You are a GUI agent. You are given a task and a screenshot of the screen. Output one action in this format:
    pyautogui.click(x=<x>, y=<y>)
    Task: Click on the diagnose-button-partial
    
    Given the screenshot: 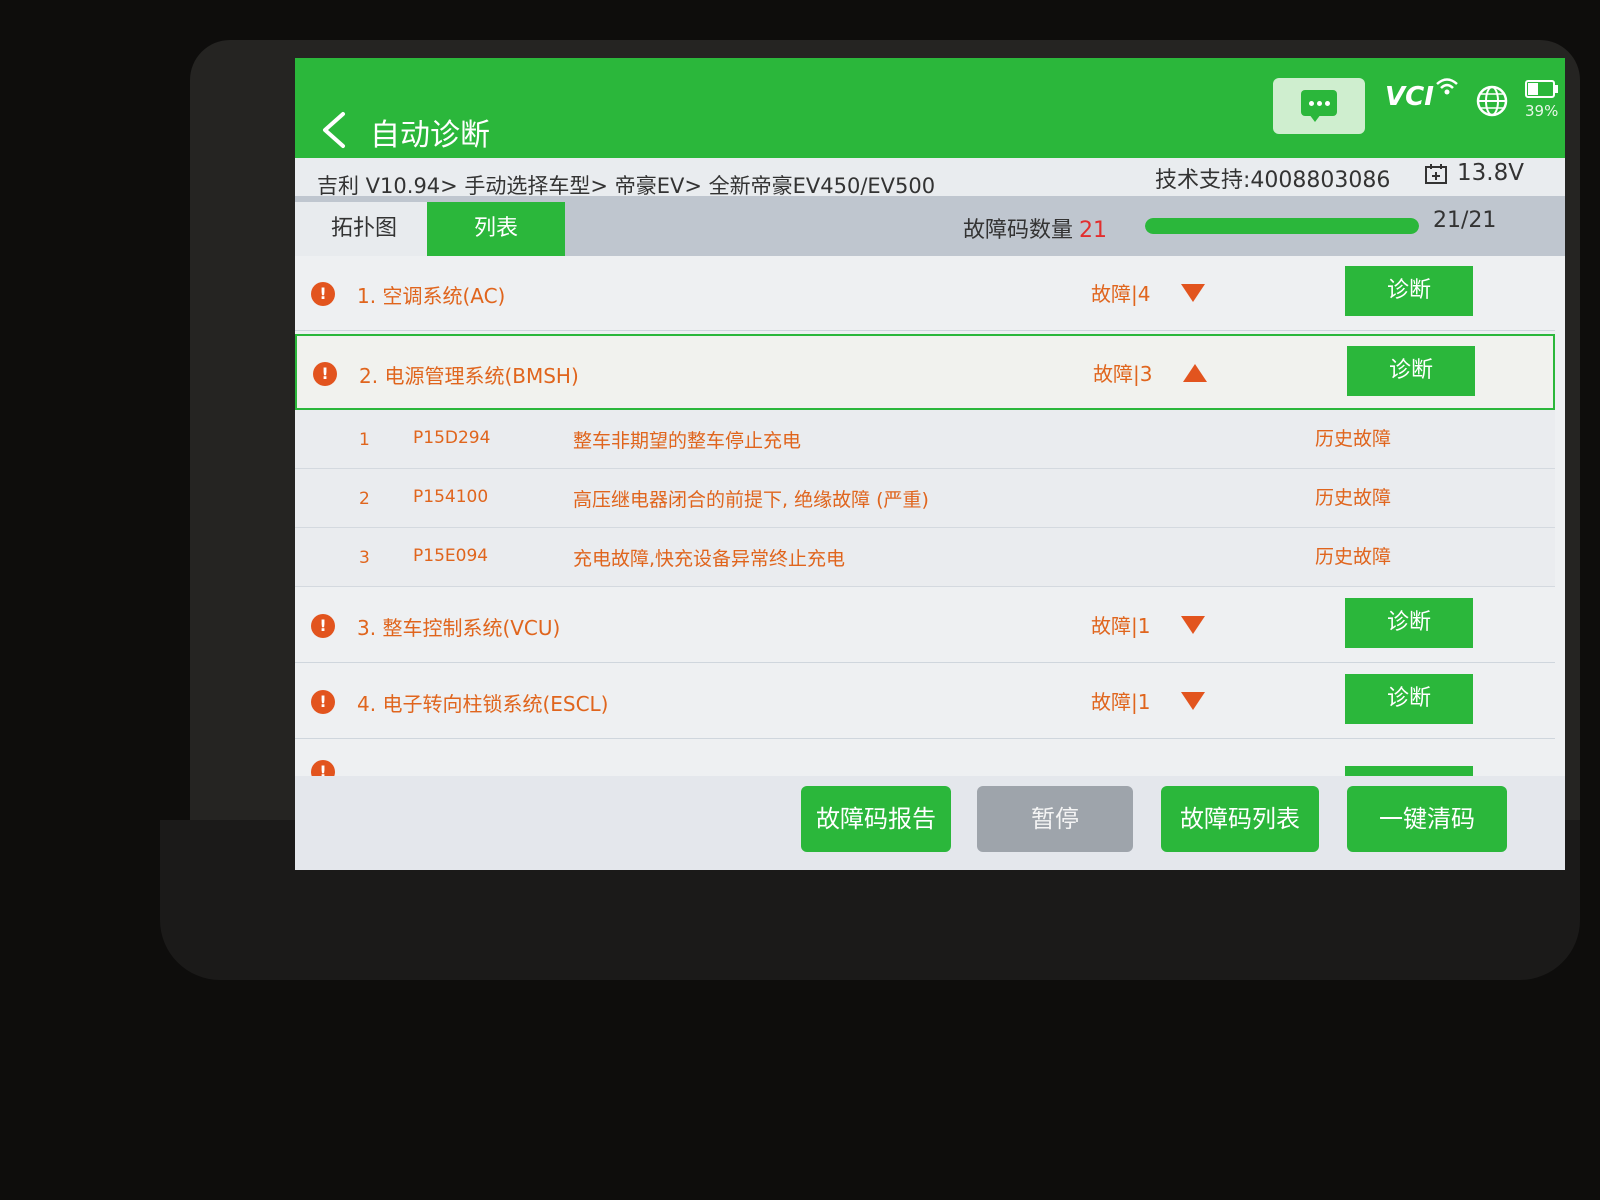 What is the action you would take?
    pyautogui.click(x=1409, y=771)
    